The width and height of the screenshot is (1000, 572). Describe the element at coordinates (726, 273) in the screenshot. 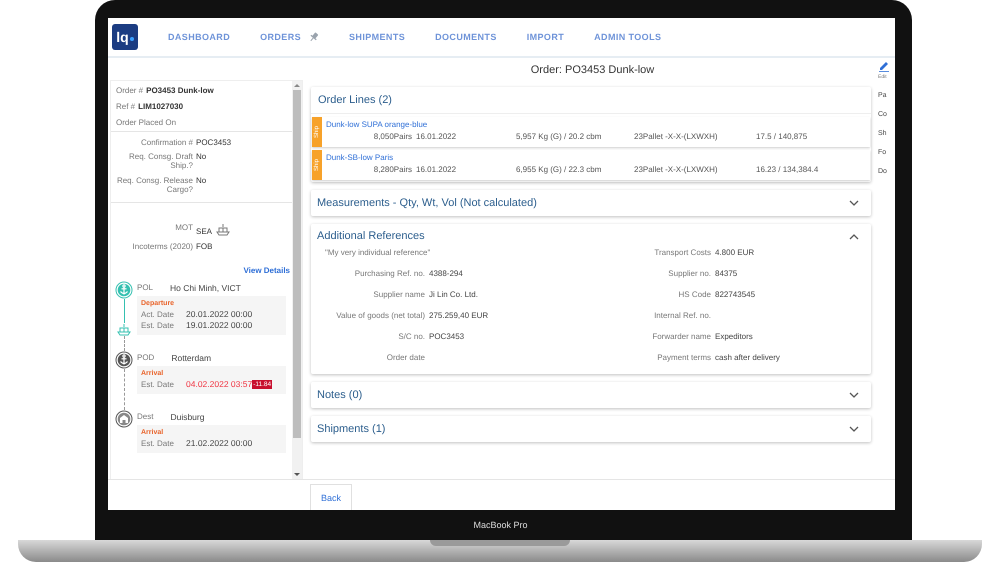

I see `field-value: 84375` at that location.